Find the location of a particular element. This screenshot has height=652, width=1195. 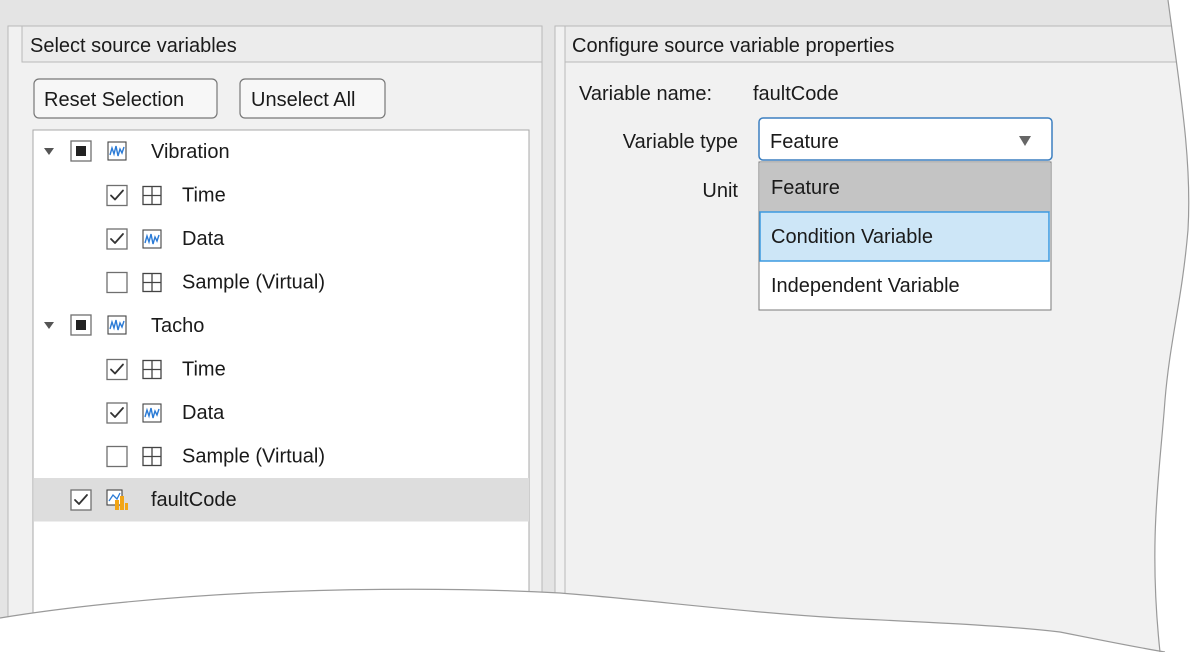

variable-type-label: Variable type is located at coordinates (680, 142).